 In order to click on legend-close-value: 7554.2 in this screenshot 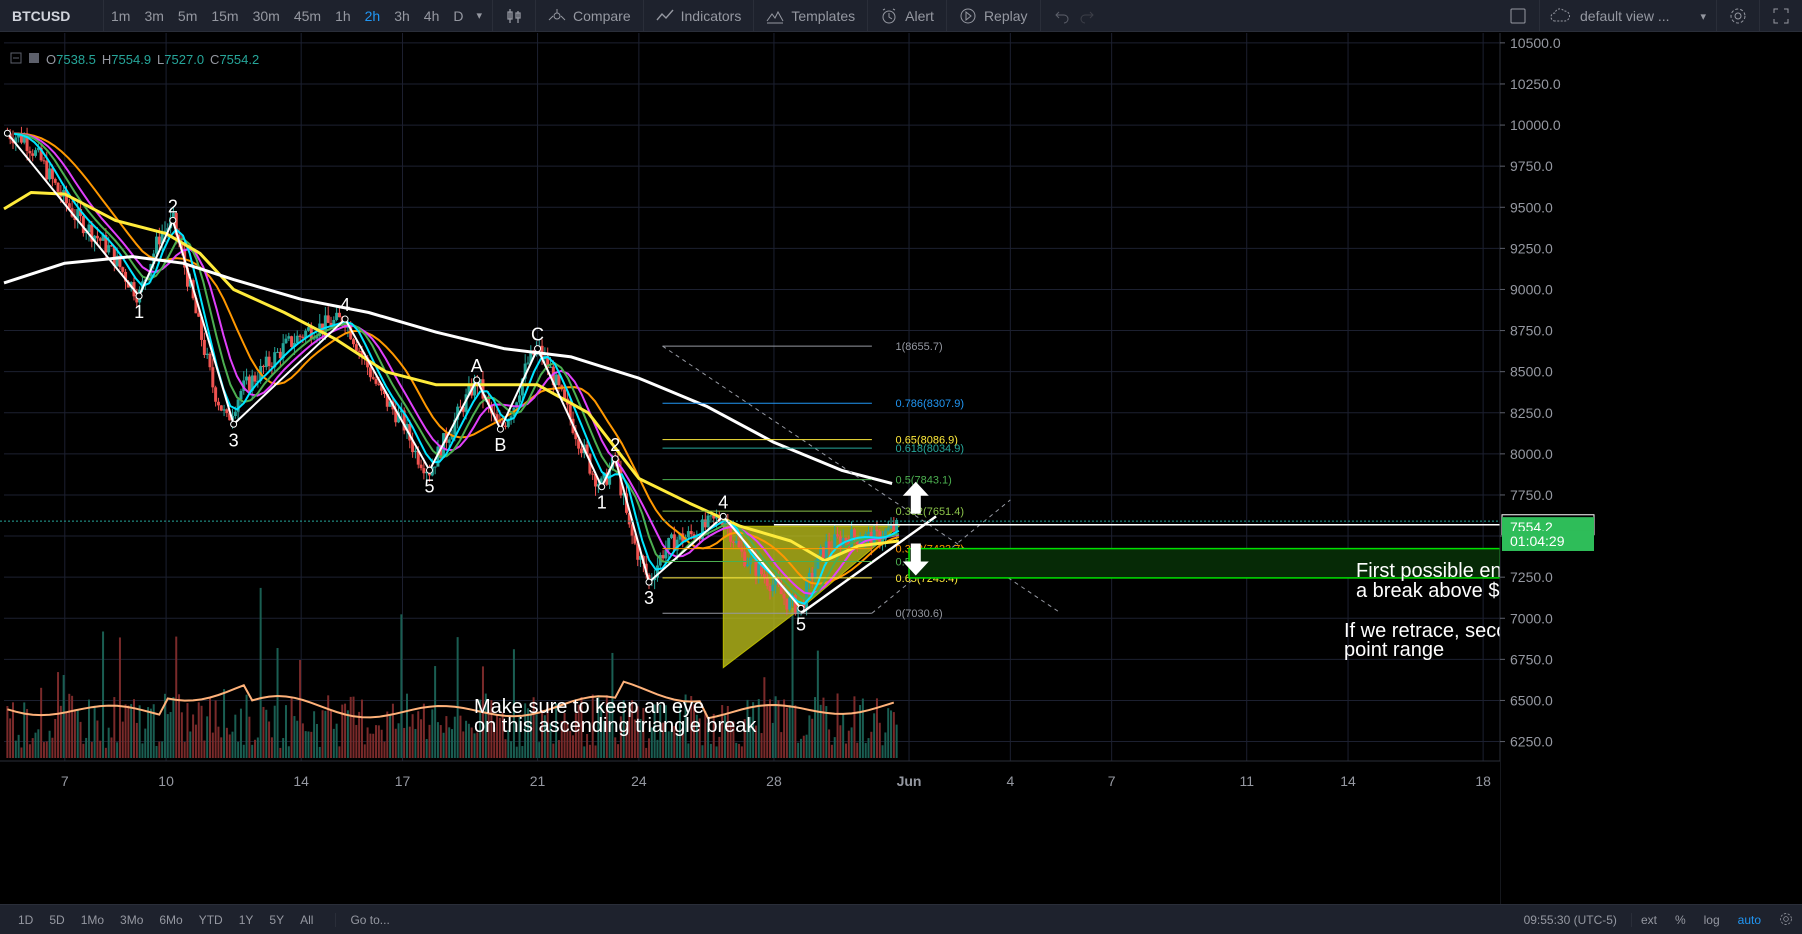, I will do `click(239, 59)`.